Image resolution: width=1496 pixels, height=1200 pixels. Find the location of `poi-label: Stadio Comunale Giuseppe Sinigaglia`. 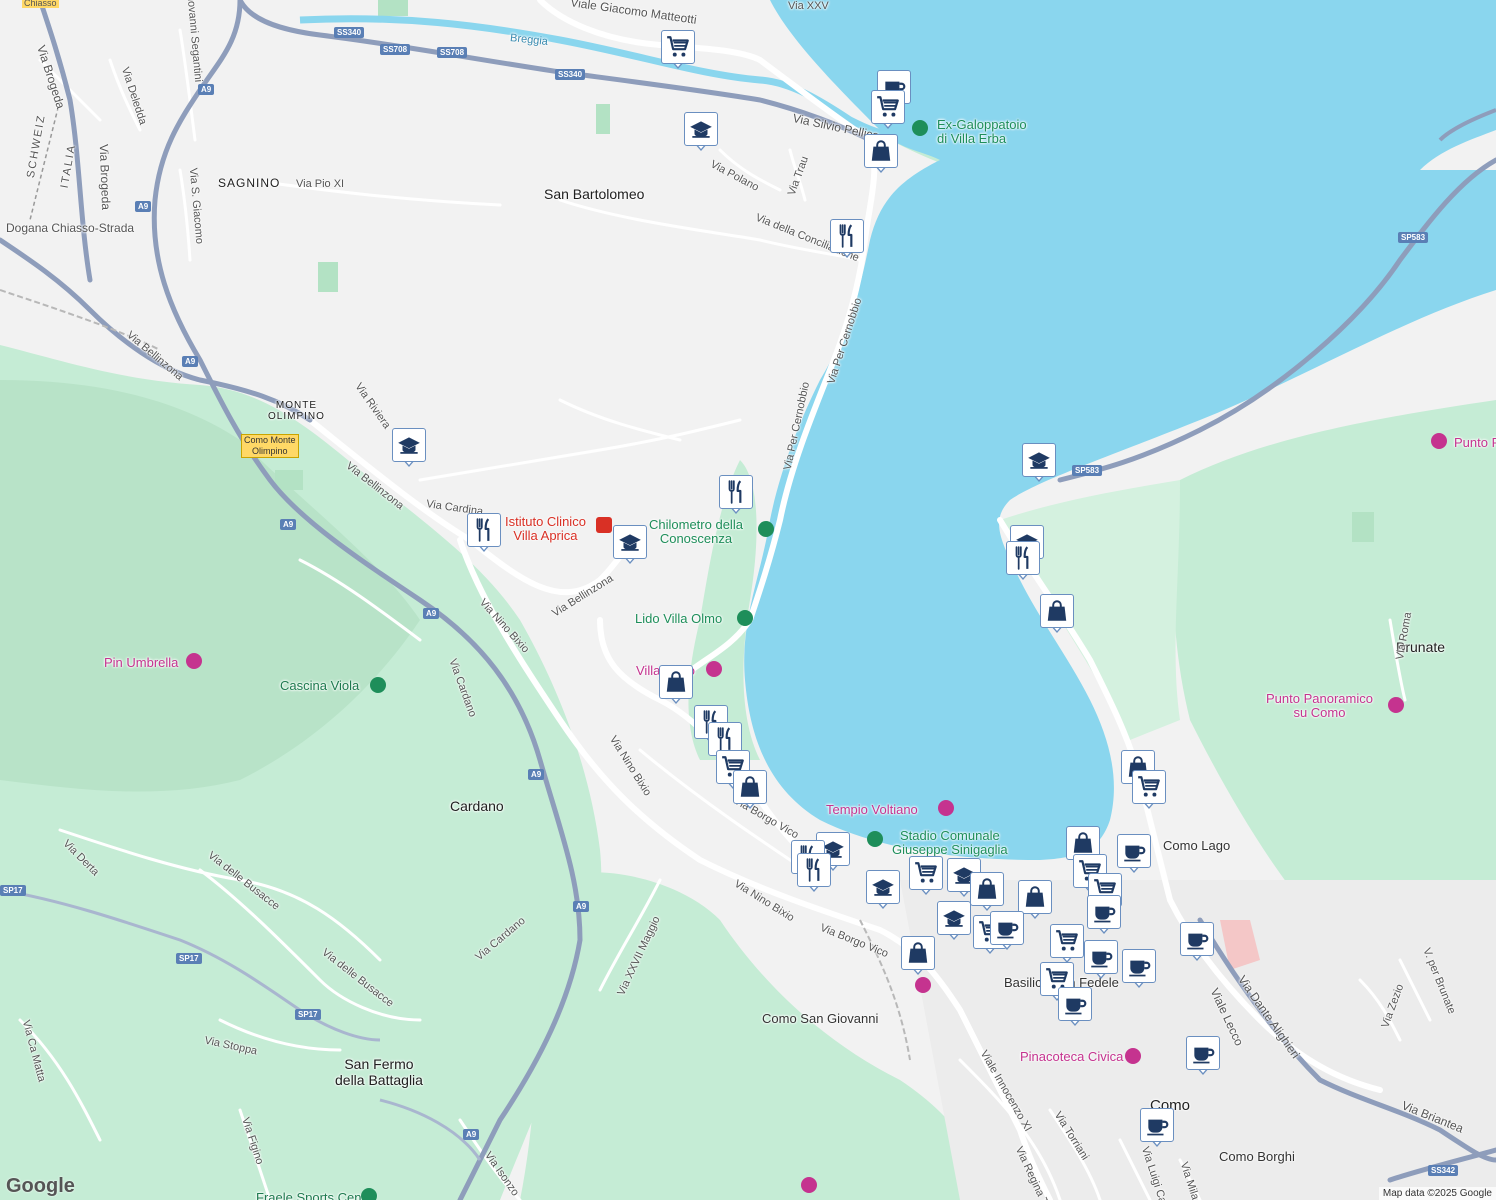

poi-label: Stadio Comunale Giuseppe Sinigaglia is located at coordinates (950, 843).